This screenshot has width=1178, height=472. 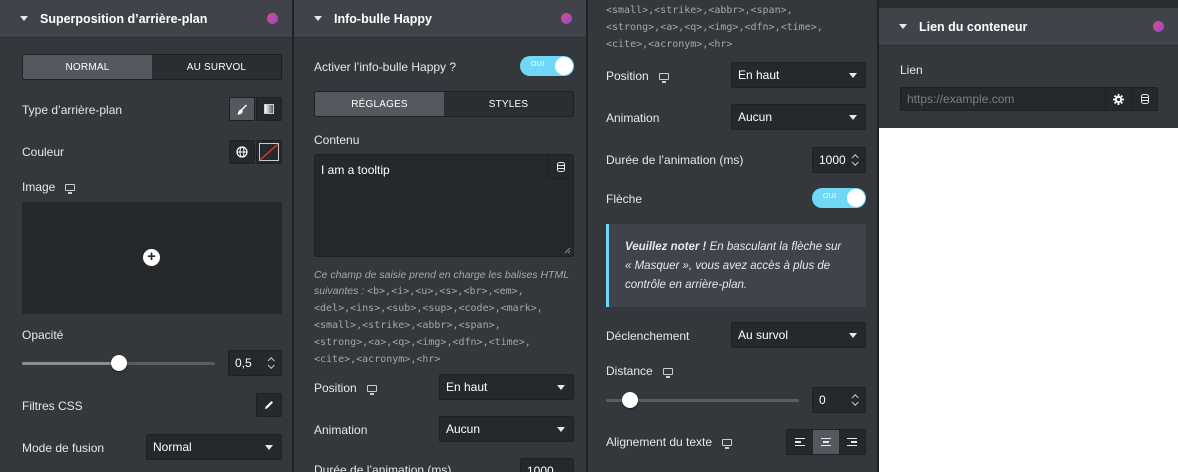 I want to click on opacity-value: 0,5, so click(x=243, y=363).